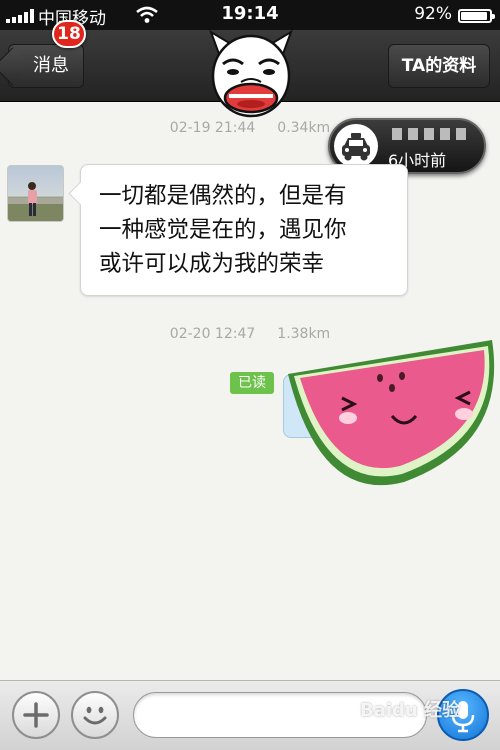 The image size is (500, 750). What do you see at coordinates (212, 264) in the screenshot?
I see `message-text-line: 或许可以成为我的荣幸` at bounding box center [212, 264].